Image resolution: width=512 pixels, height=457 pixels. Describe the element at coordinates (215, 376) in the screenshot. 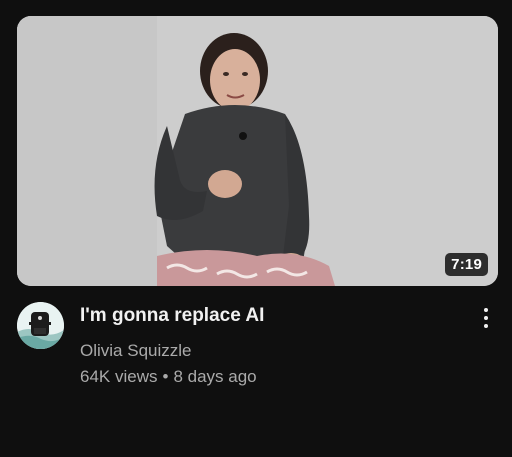

I see `upload-age: 8 days ago` at that location.